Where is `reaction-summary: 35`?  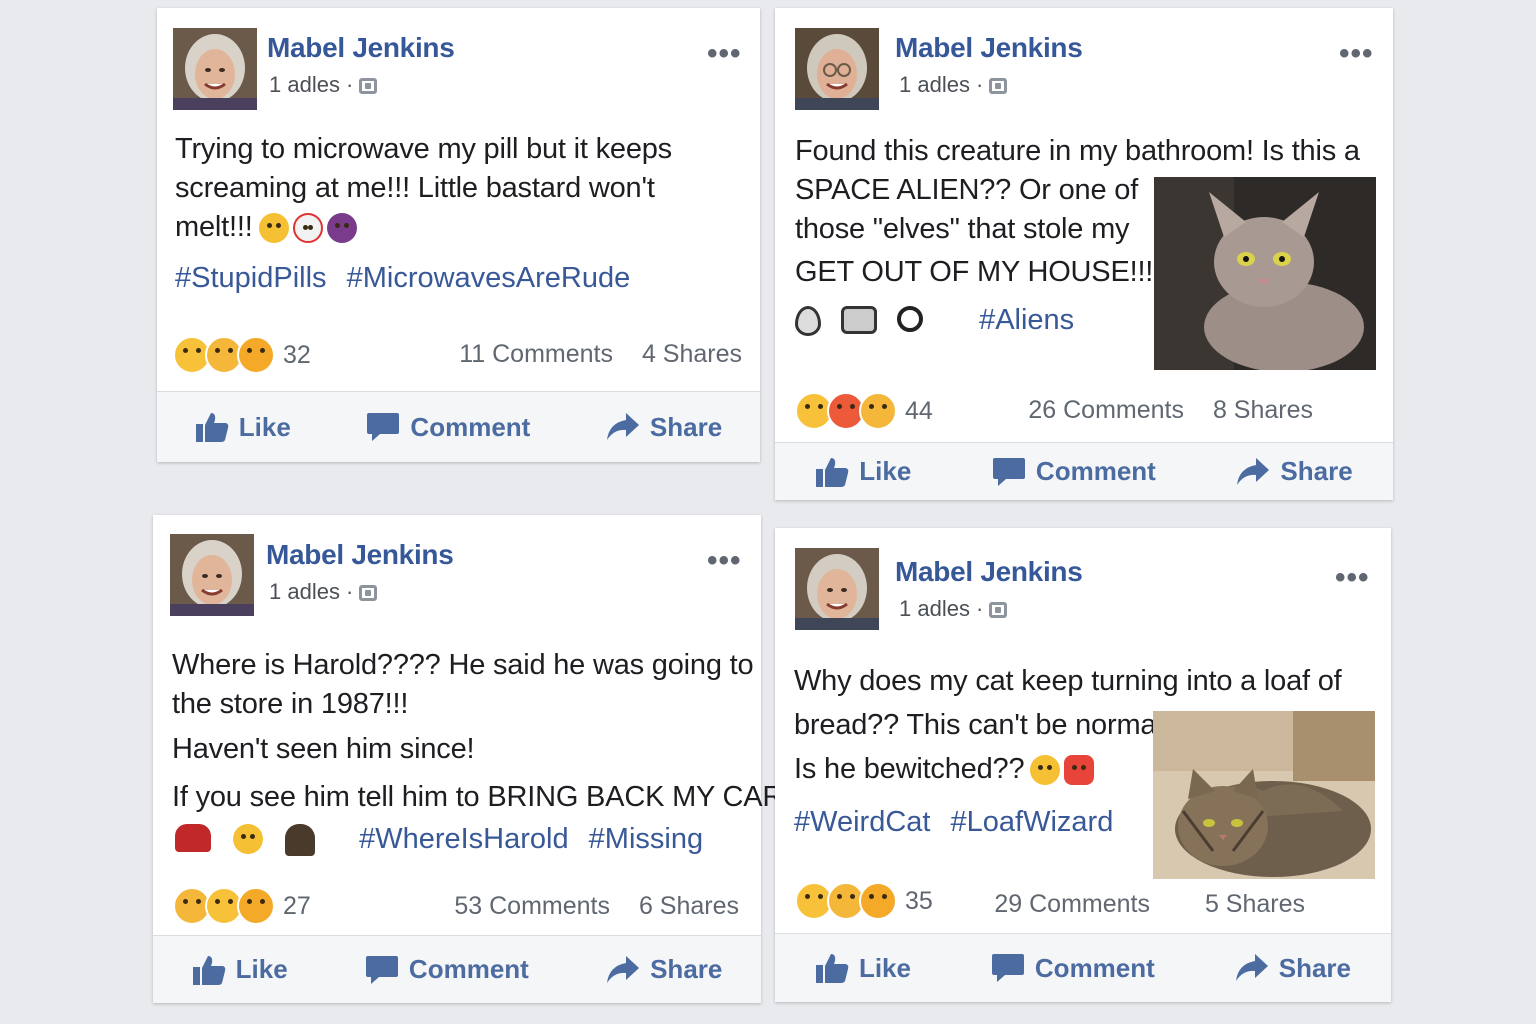 reaction-summary: 35 is located at coordinates (864, 901).